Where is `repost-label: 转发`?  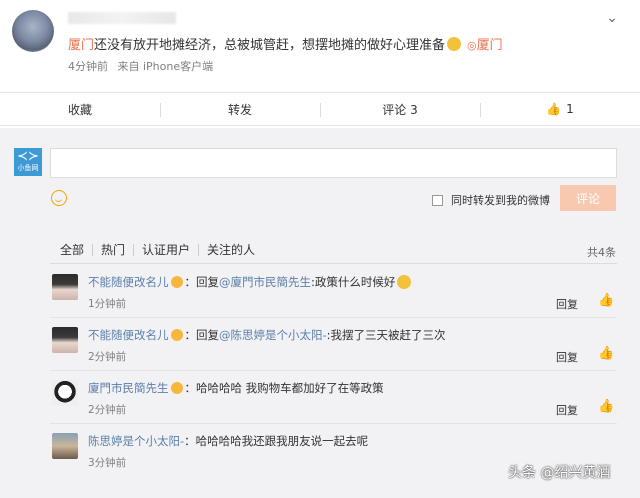
repost-label: 转发 is located at coordinates (239, 109).